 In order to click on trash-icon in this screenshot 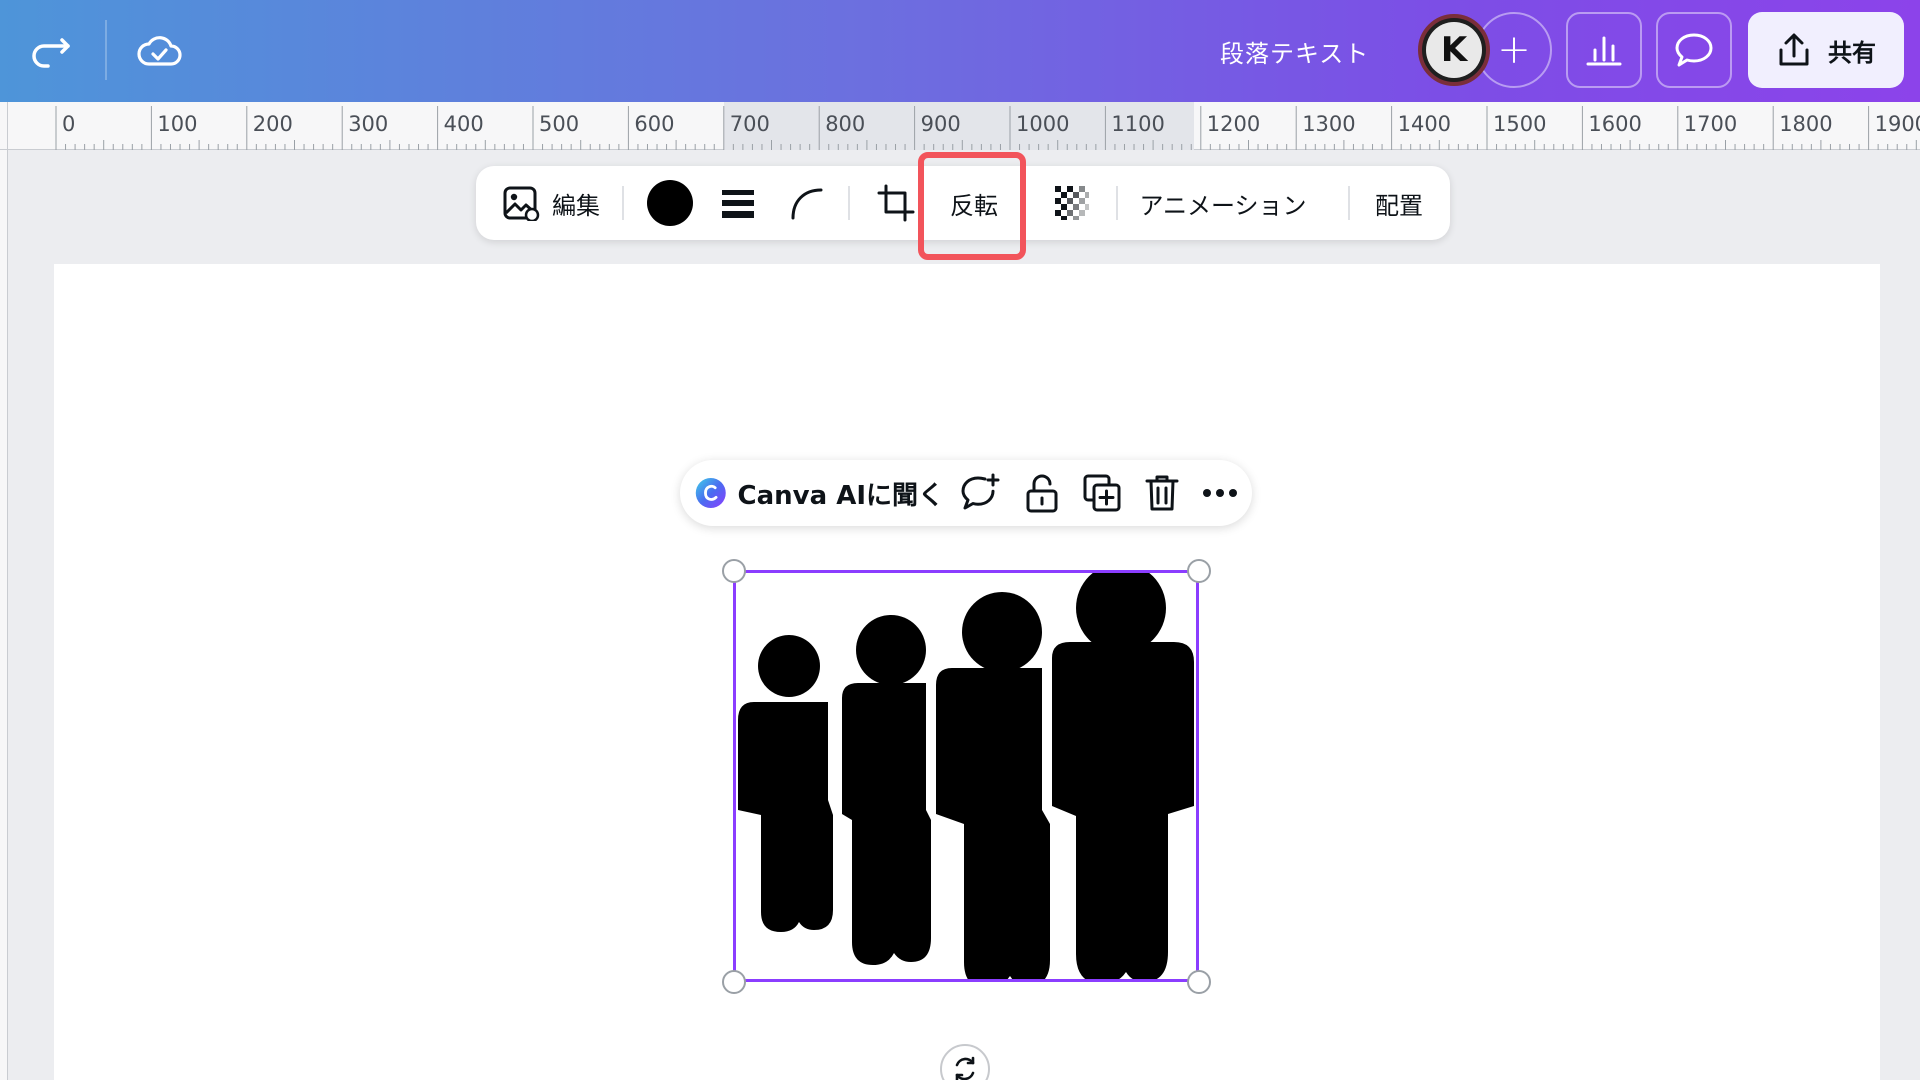, I will do `click(1162, 493)`.